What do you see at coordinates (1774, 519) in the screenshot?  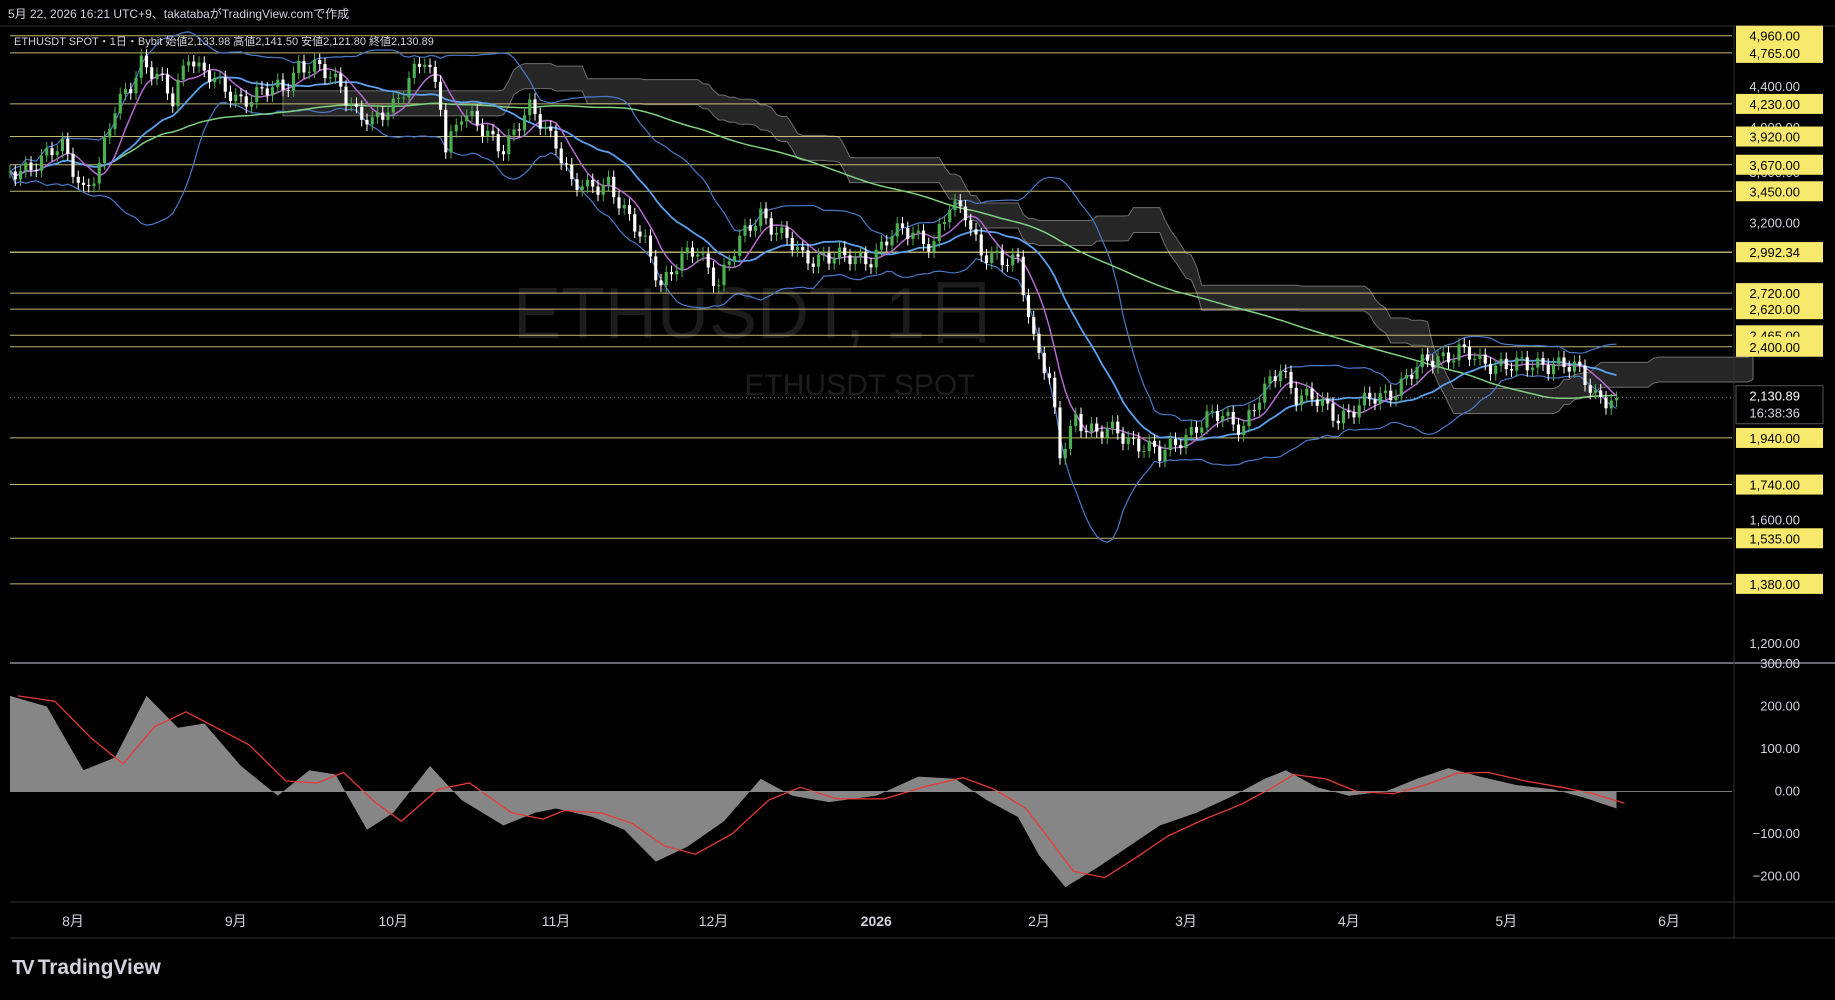 I see `price-tick-label: 1,600.00` at bounding box center [1774, 519].